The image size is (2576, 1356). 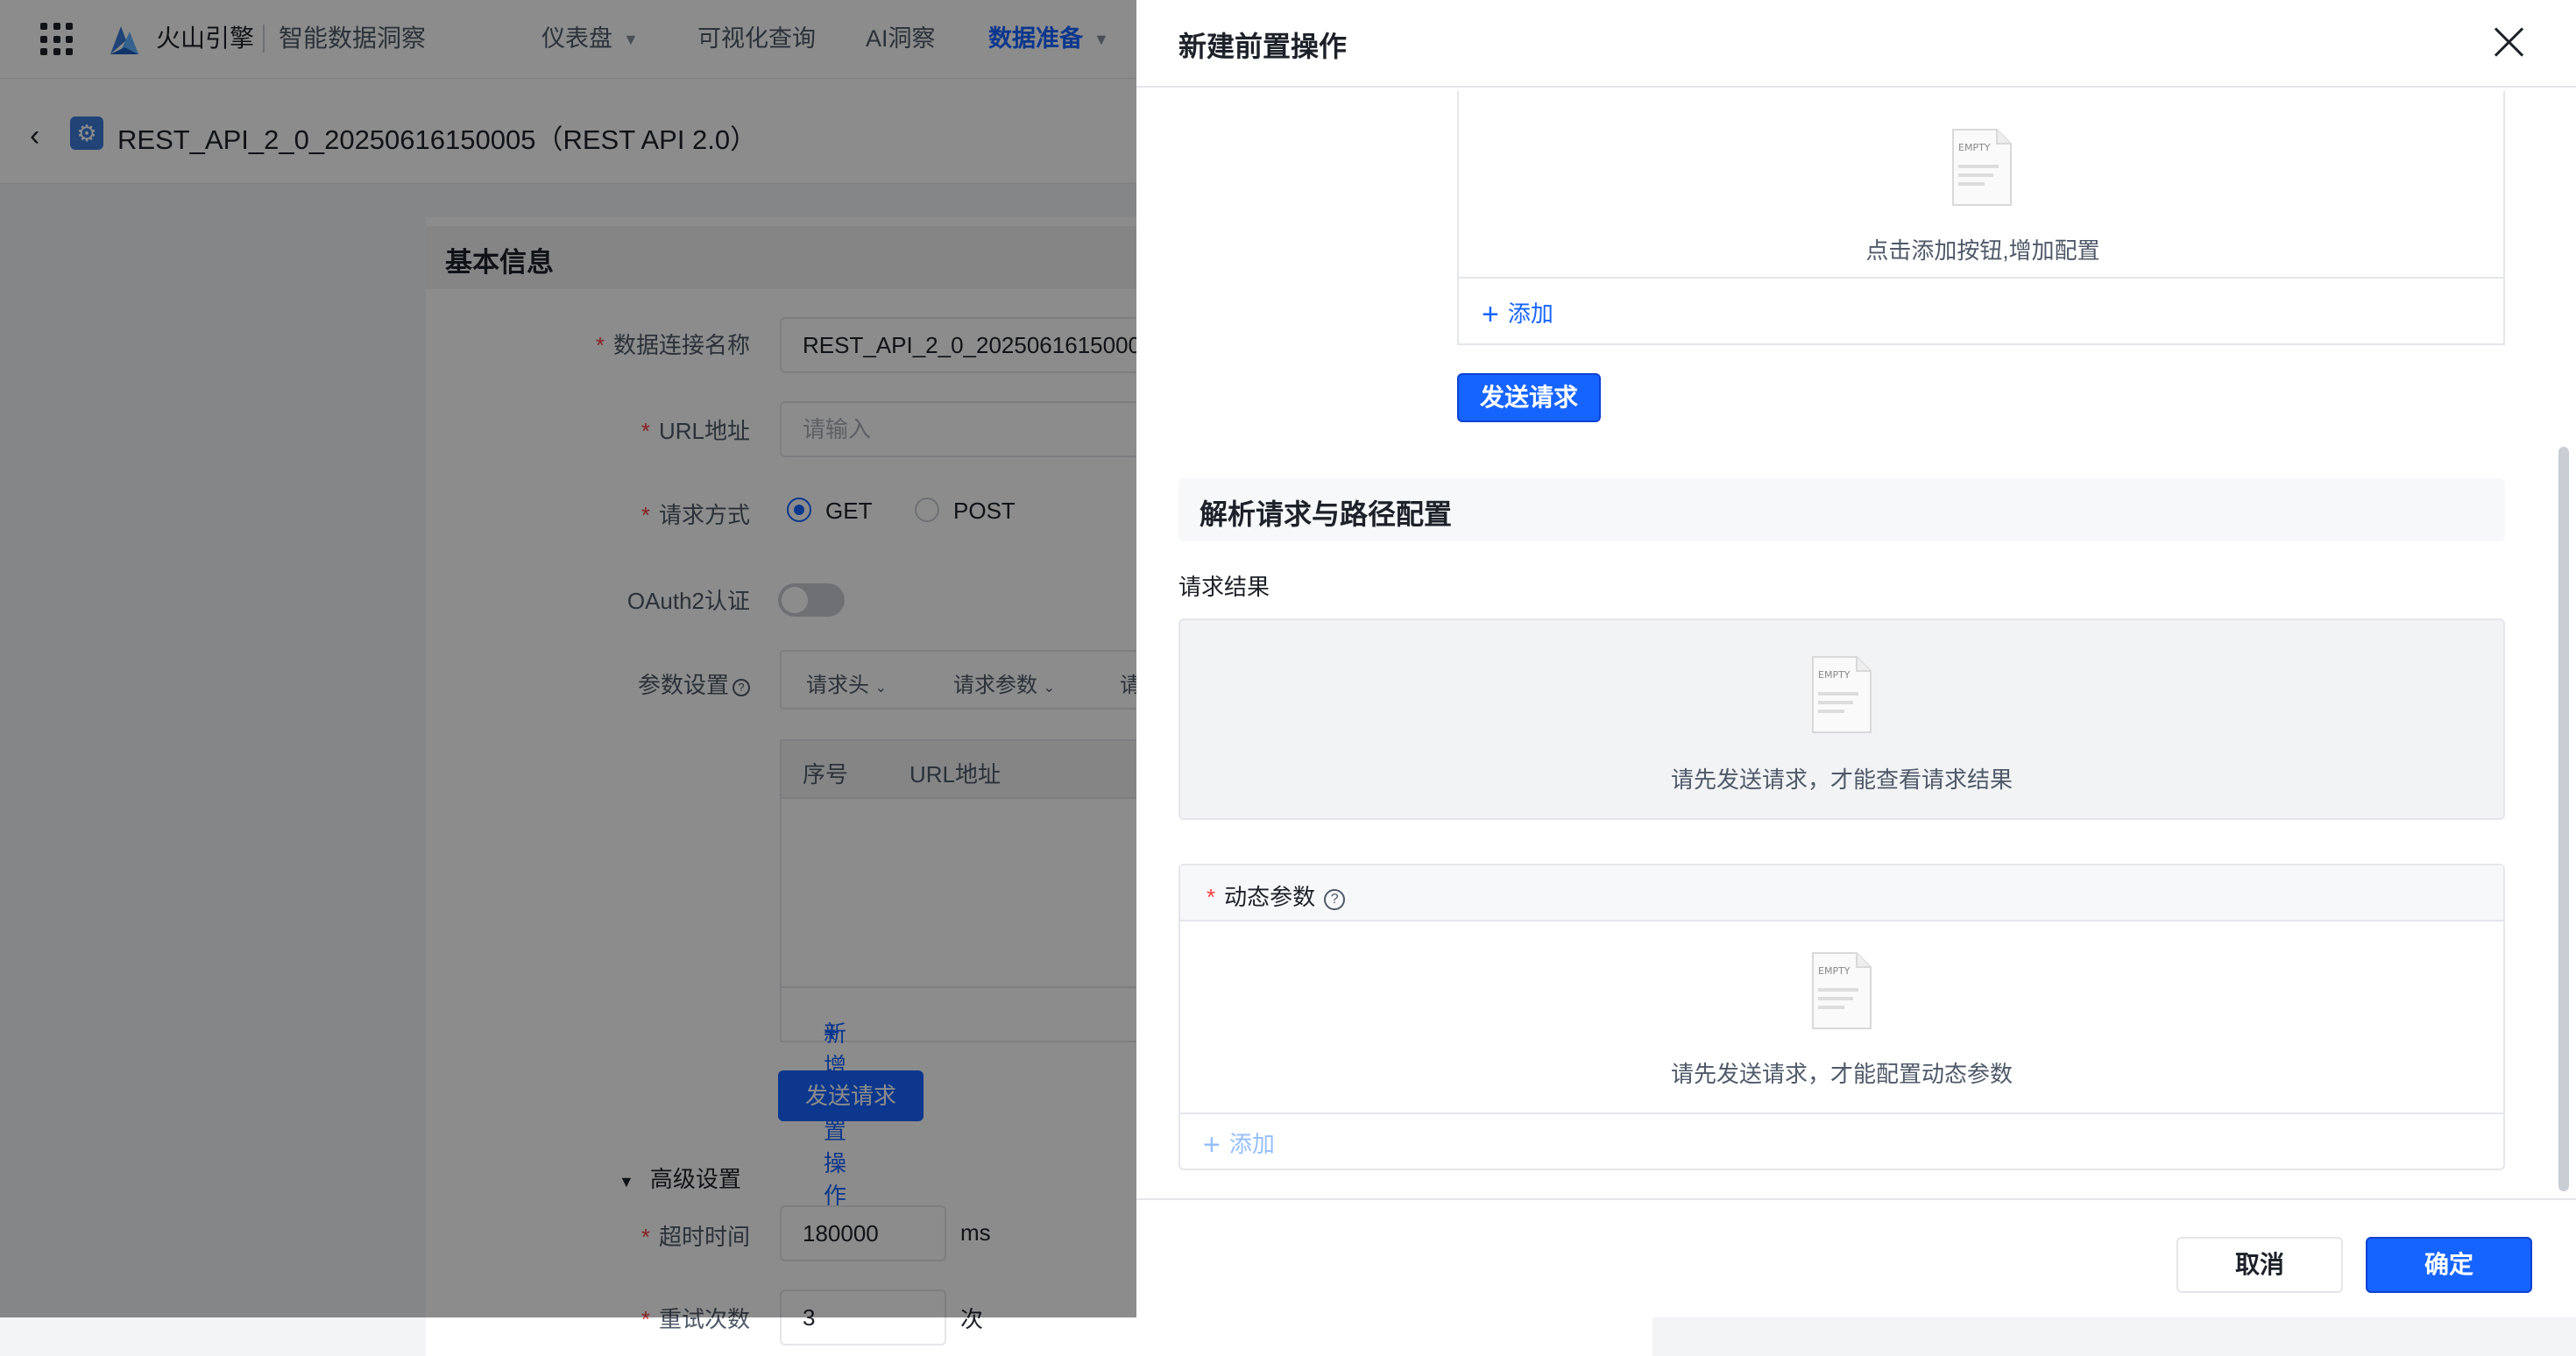 What do you see at coordinates (1982, 250) in the screenshot?
I see `config-empty-text: 点击添加按钮,增加配置` at bounding box center [1982, 250].